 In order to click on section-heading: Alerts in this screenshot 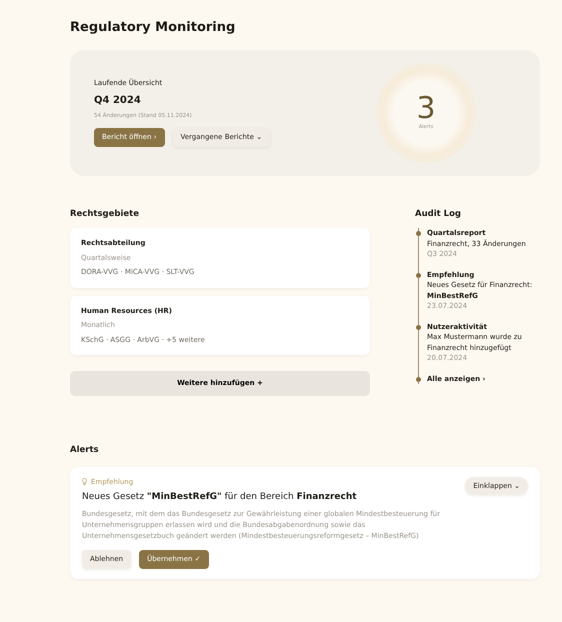, I will do `click(85, 450)`.